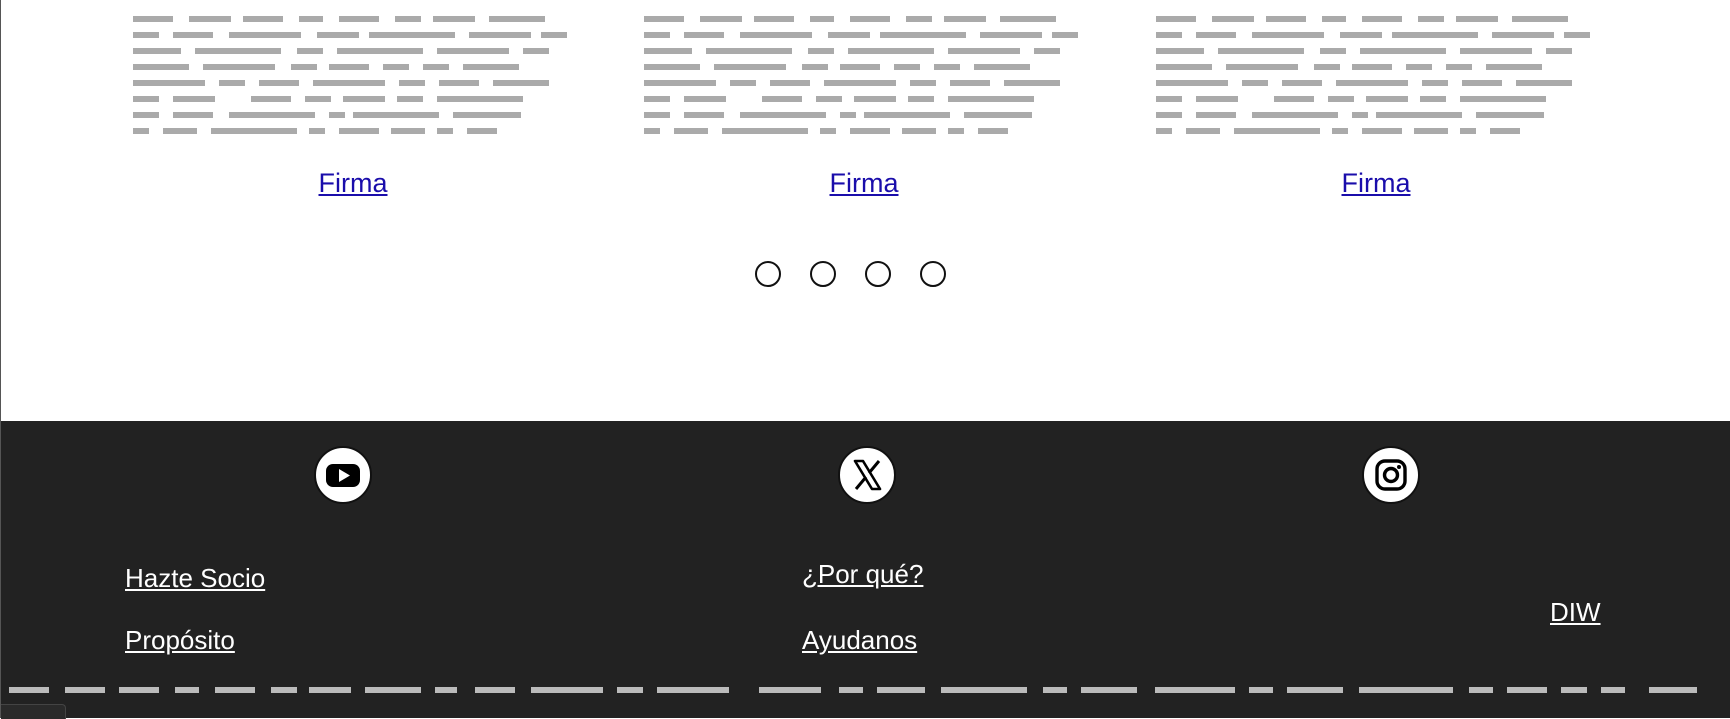 This screenshot has width=1730, height=719. Describe the element at coordinates (180, 640) in the screenshot. I see `proposito-link: Propósito` at that location.